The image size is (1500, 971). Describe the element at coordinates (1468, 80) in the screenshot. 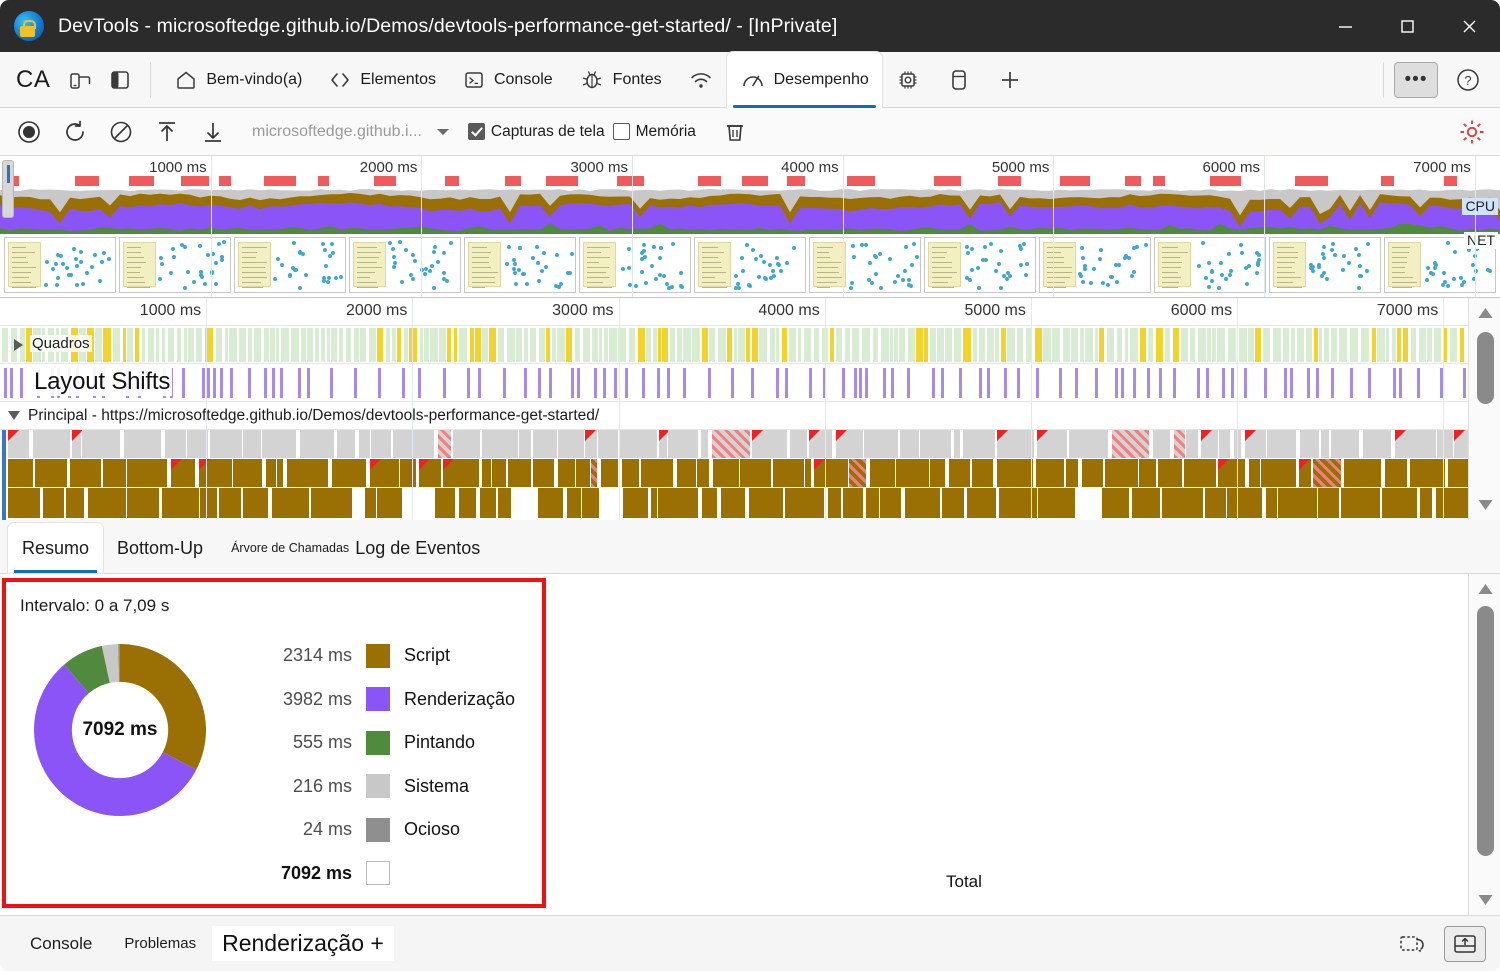

I see `help-icon: ?` at that location.